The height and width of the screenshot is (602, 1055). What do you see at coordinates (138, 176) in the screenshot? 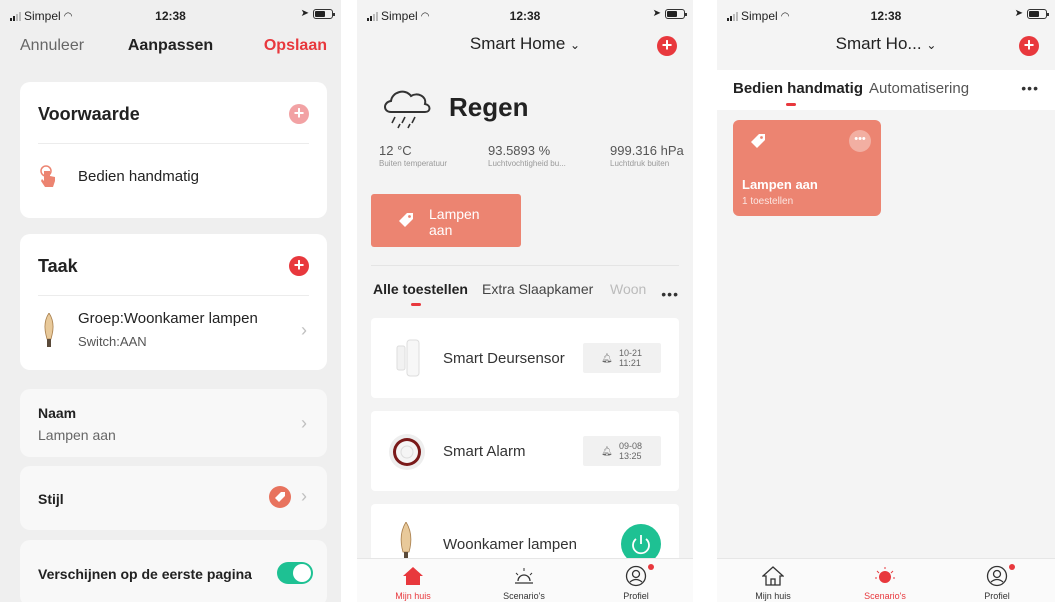
I see `condition-item-label: Bedien handmatig` at bounding box center [138, 176].